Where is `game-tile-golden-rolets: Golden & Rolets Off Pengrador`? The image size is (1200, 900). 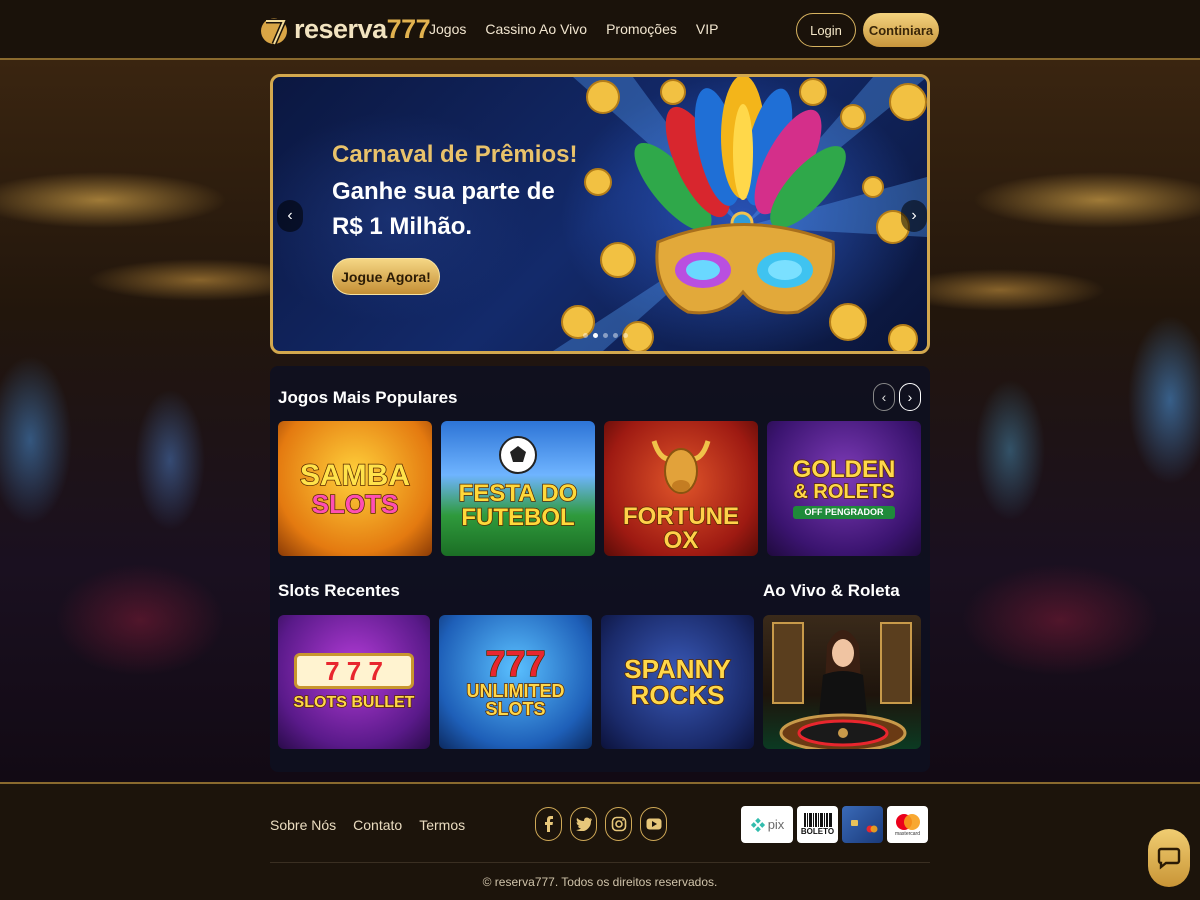 game-tile-golden-rolets: Golden & Rolets Off Pengrador is located at coordinates (844, 488).